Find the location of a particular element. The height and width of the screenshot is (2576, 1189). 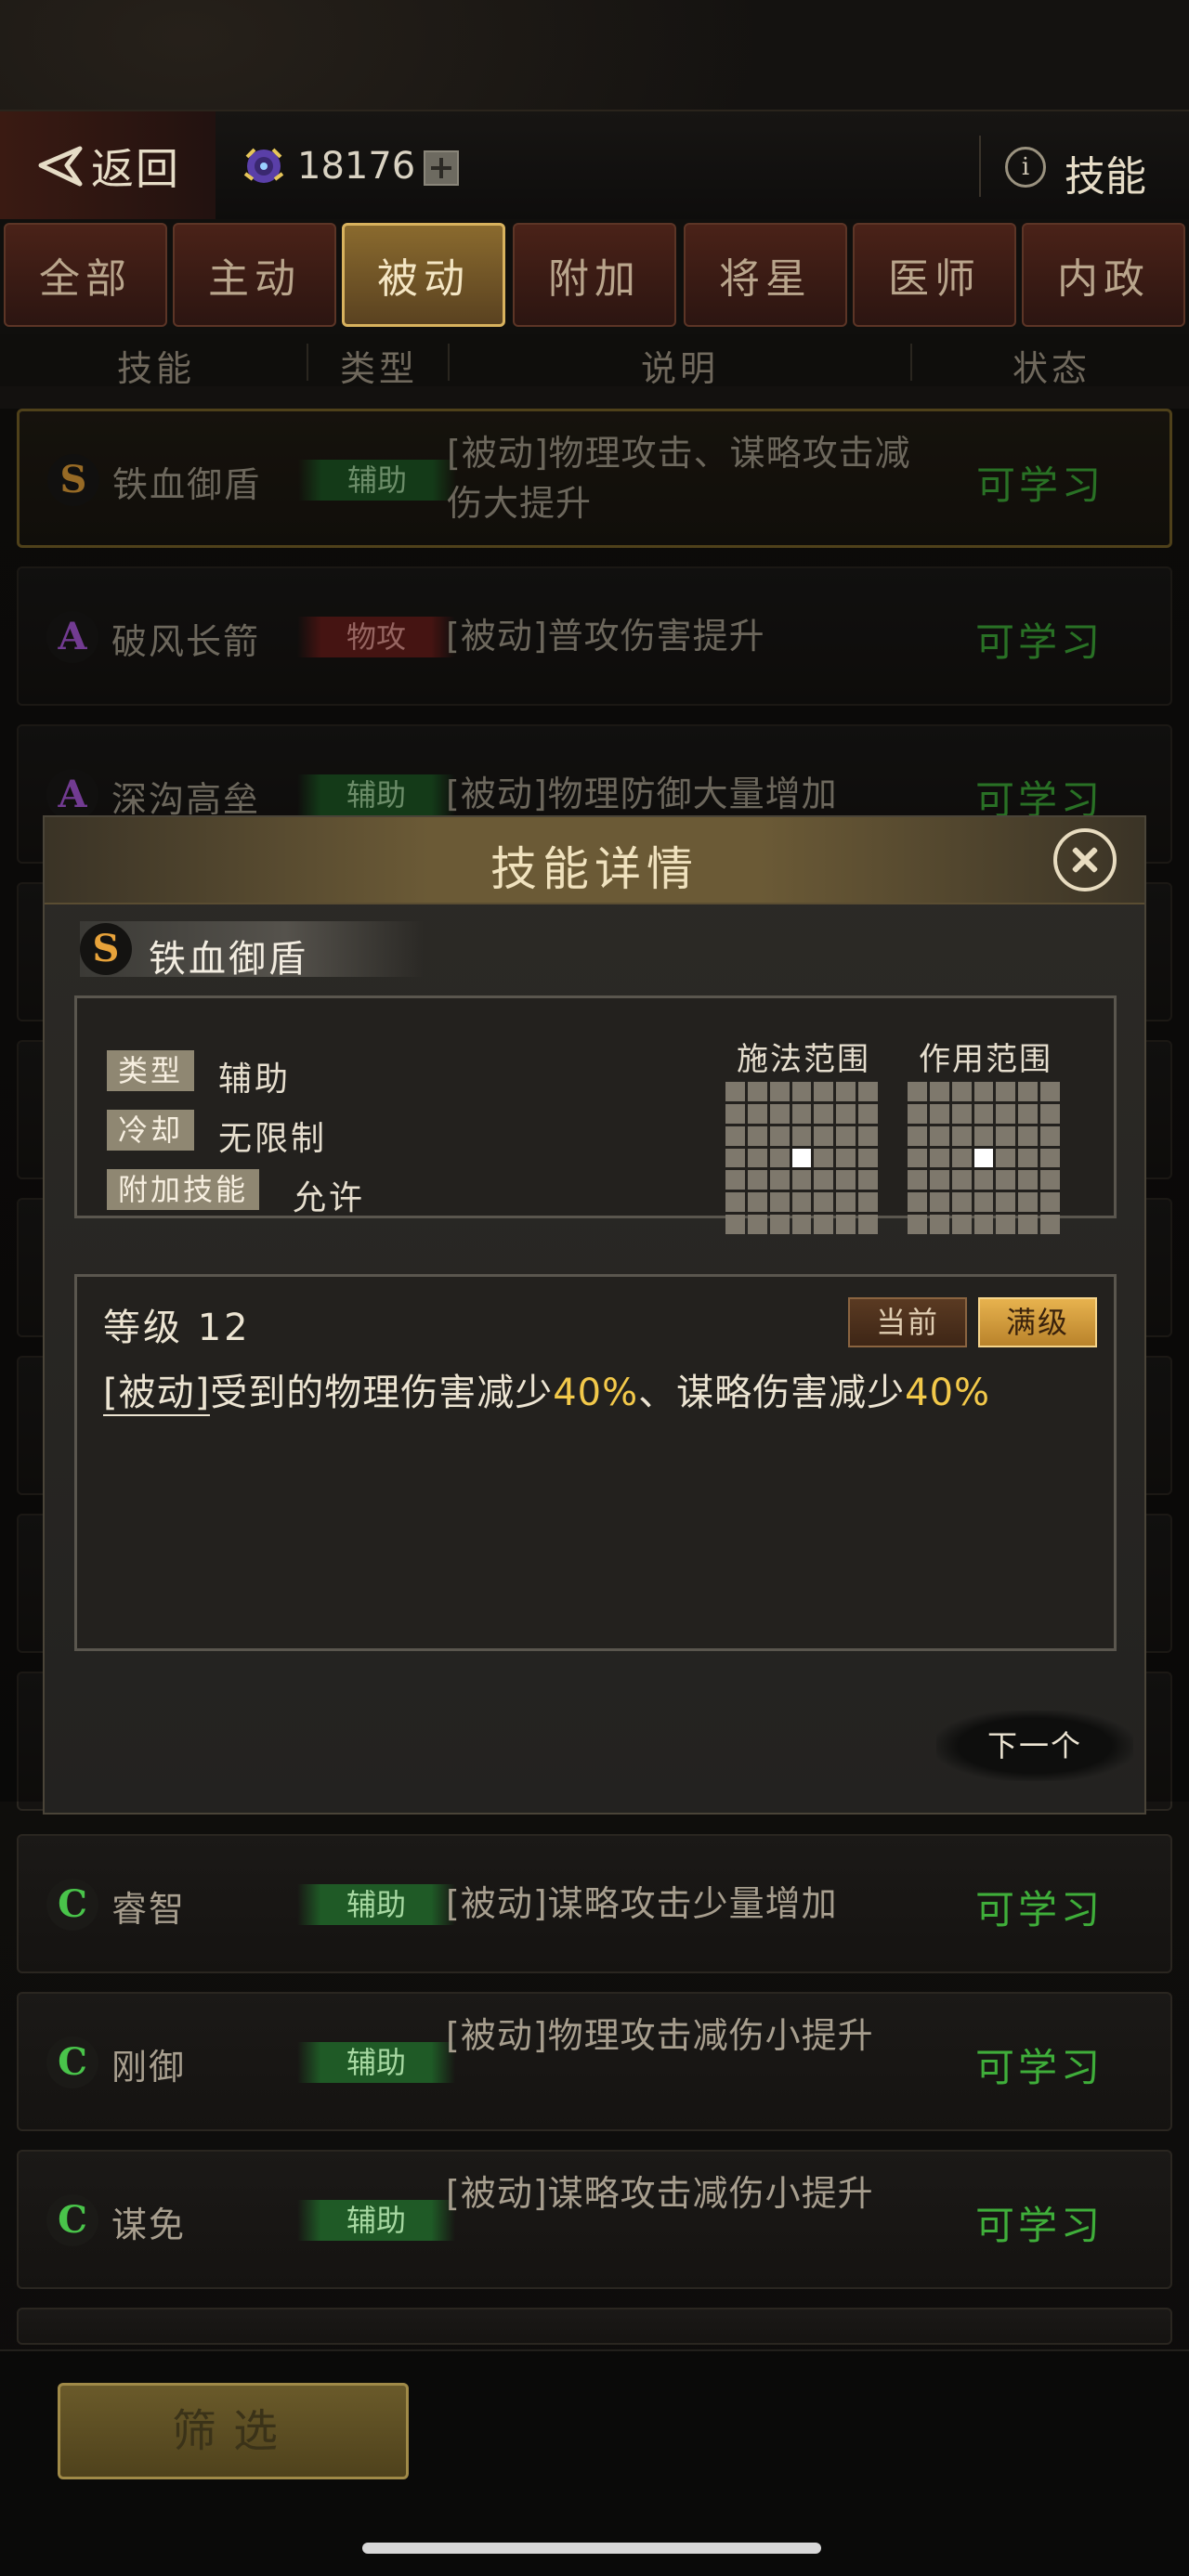

column-header: 技能 类型 说明 状态 is located at coordinates (594, 362).